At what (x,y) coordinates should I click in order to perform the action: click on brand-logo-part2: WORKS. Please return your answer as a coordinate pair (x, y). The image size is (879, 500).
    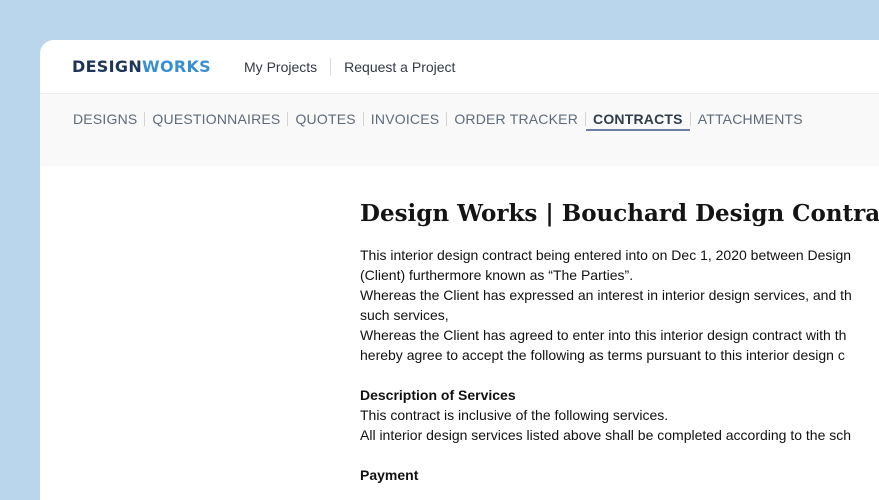
    Looking at the image, I should click on (177, 66).